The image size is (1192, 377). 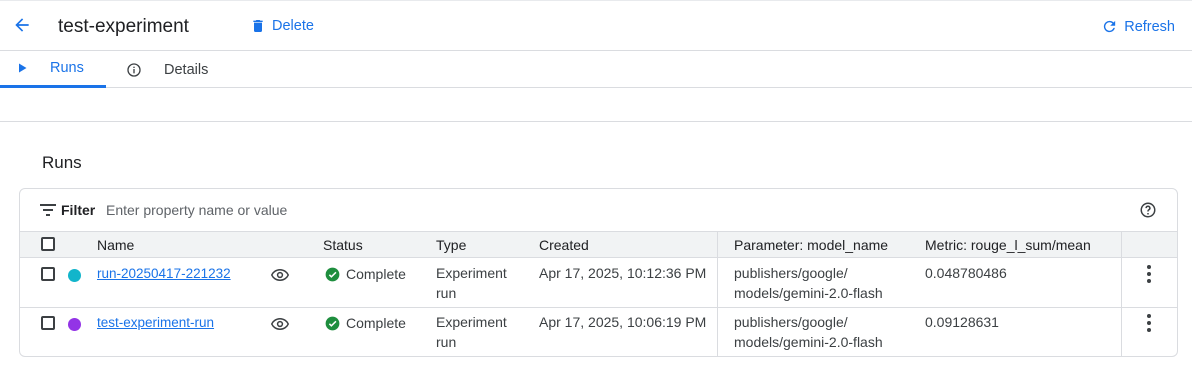 I want to click on created-cell: Apr 17, 2025, 10:12:36 PM, so click(x=623, y=273).